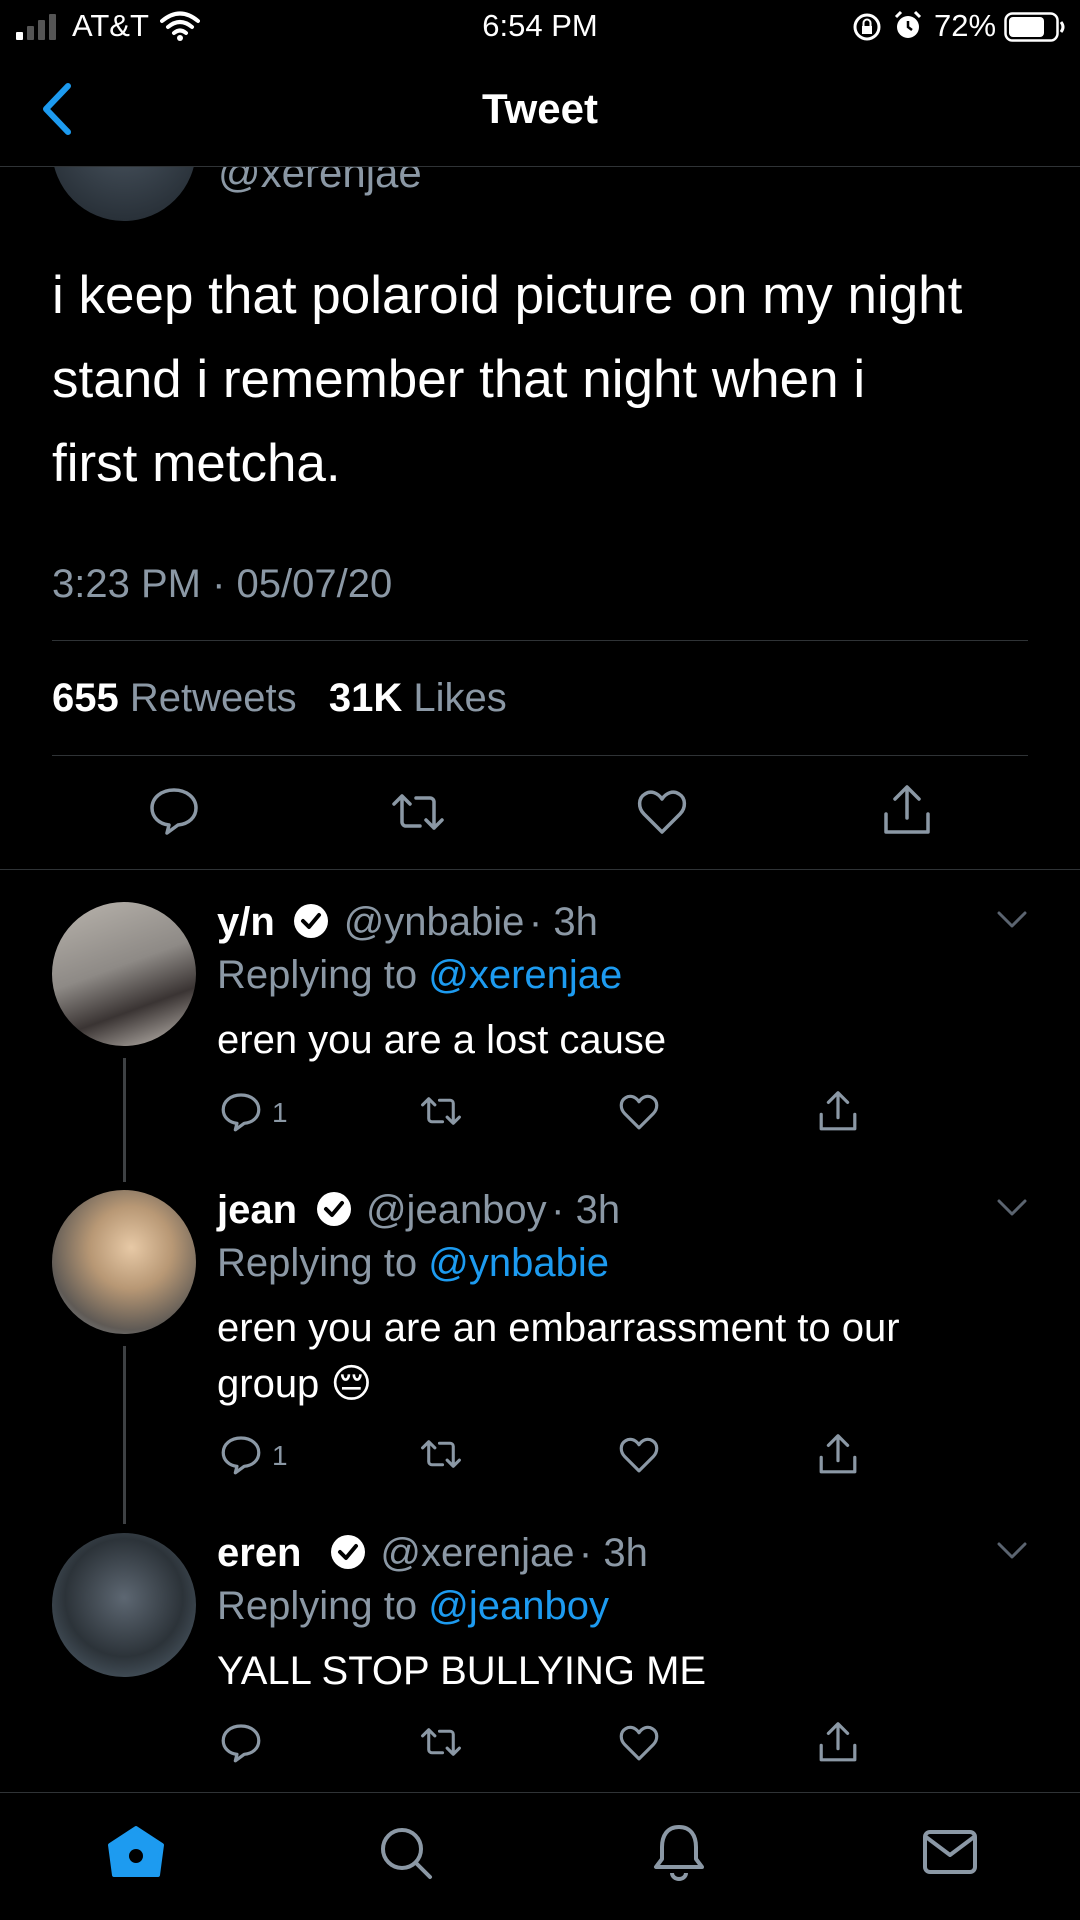  I want to click on battery-icon, so click(1035, 27).